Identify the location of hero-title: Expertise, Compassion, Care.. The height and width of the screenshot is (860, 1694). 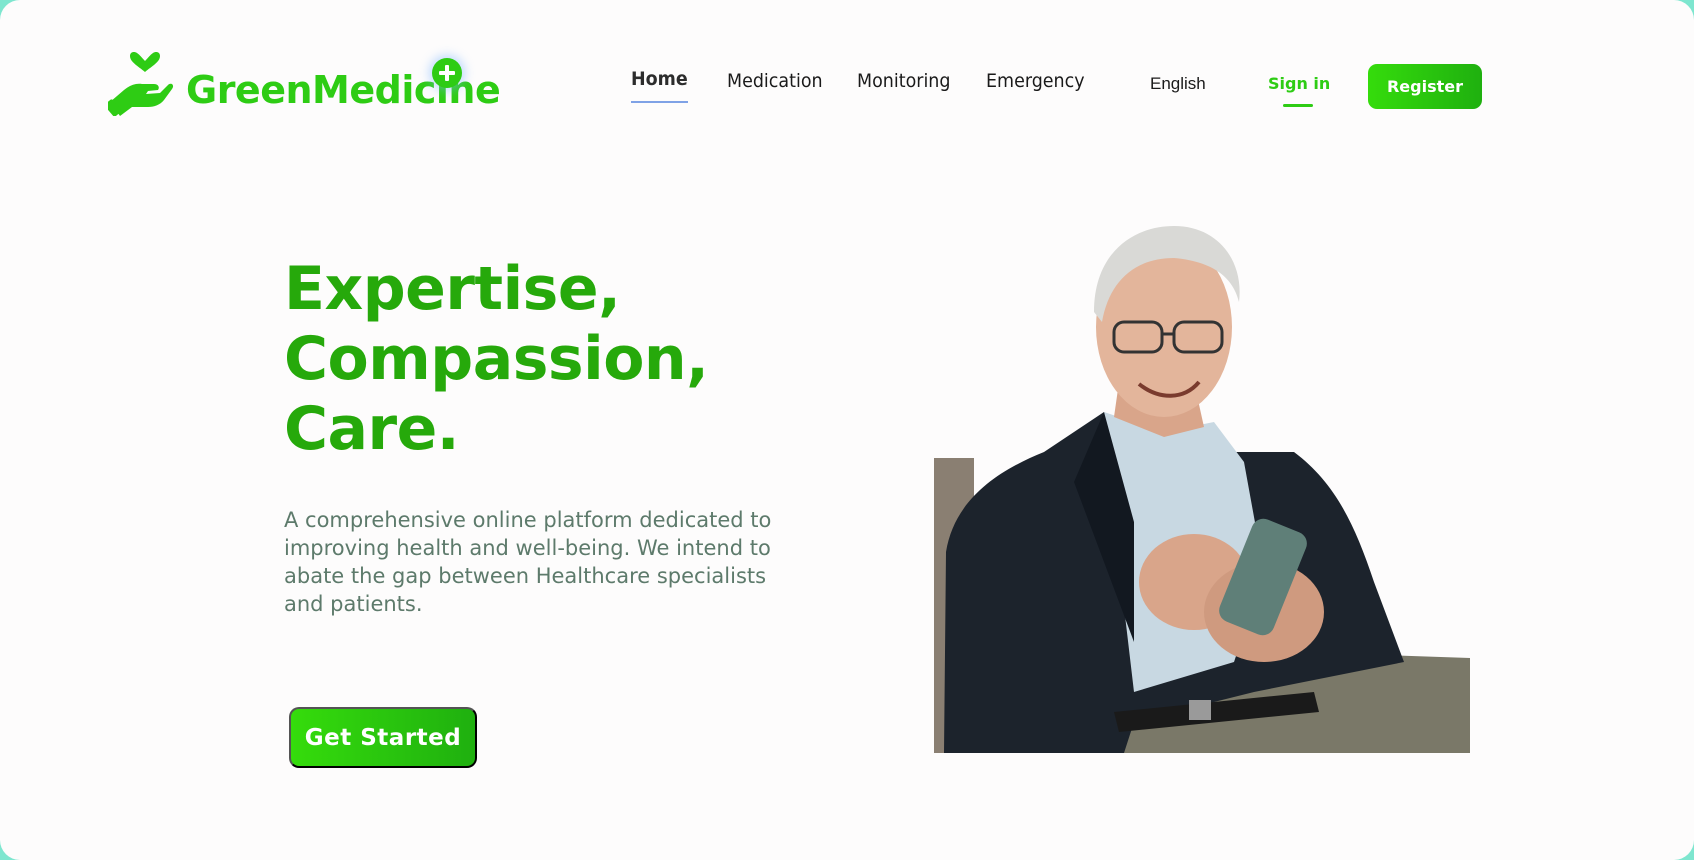
(544, 359).